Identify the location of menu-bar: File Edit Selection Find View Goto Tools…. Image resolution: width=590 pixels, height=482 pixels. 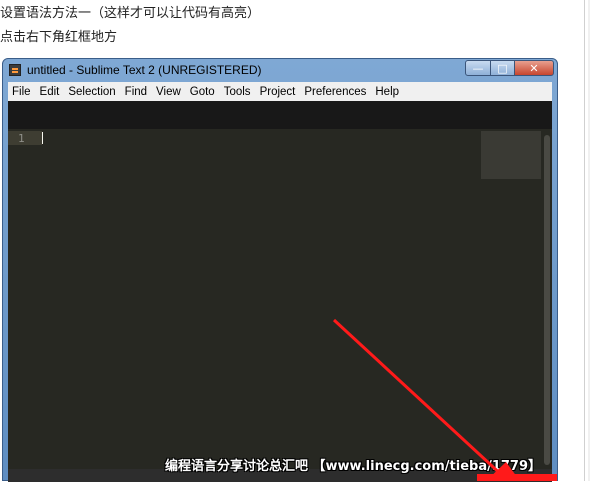
(280, 91).